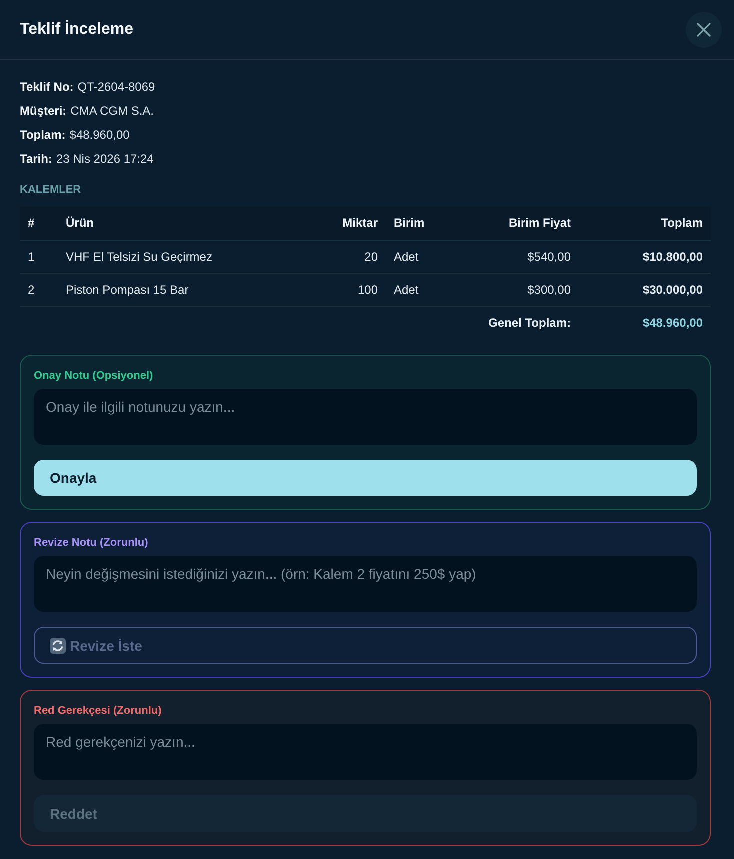 This screenshot has width=734, height=859. Describe the element at coordinates (347, 256) in the screenshot. I see `table-cell: 20` at that location.